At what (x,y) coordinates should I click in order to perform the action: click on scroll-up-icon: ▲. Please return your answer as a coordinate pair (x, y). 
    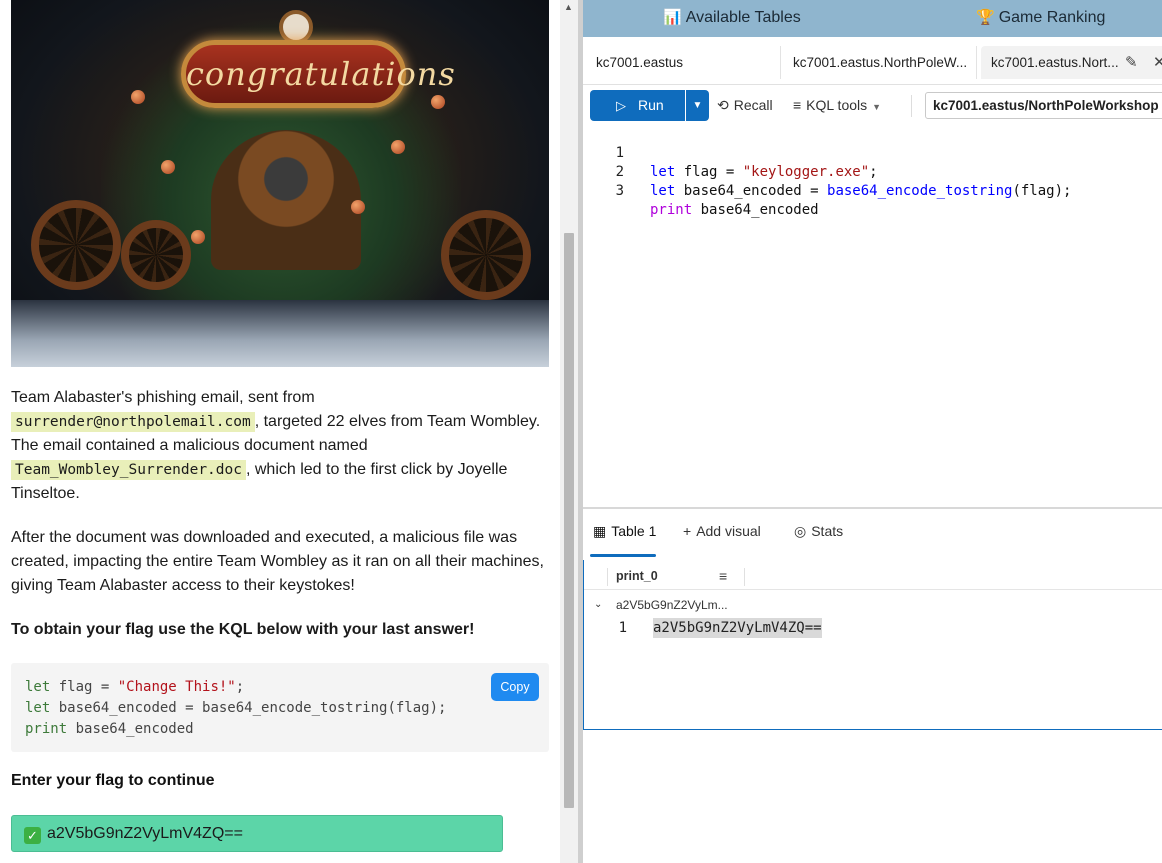
    Looking at the image, I should click on (568, 7).